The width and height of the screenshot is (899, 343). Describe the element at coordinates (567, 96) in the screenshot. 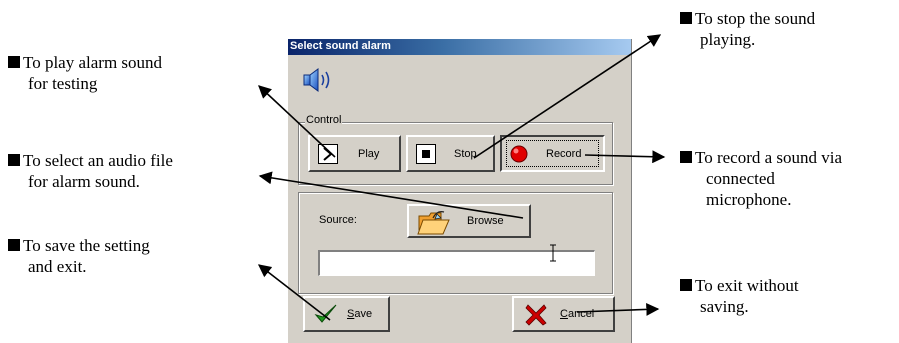

I see `arrow-stop` at that location.